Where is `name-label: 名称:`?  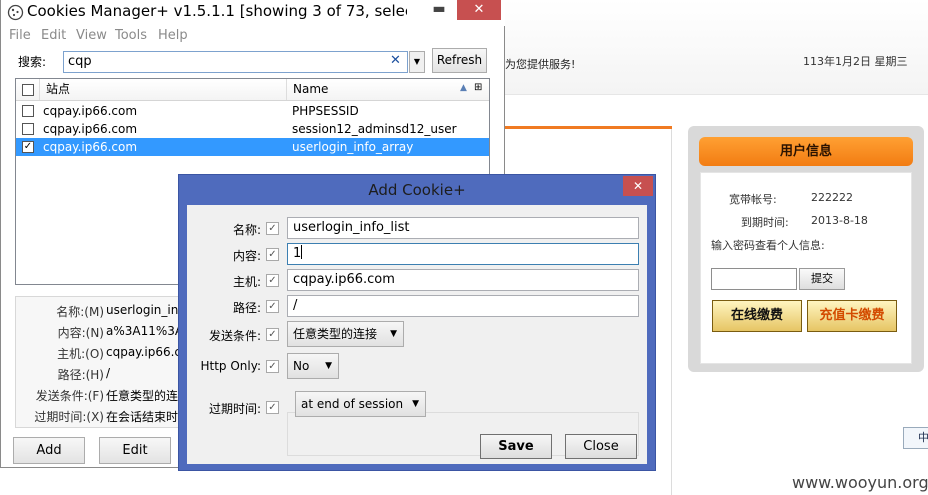
name-label: 名称: is located at coordinates (246, 230).